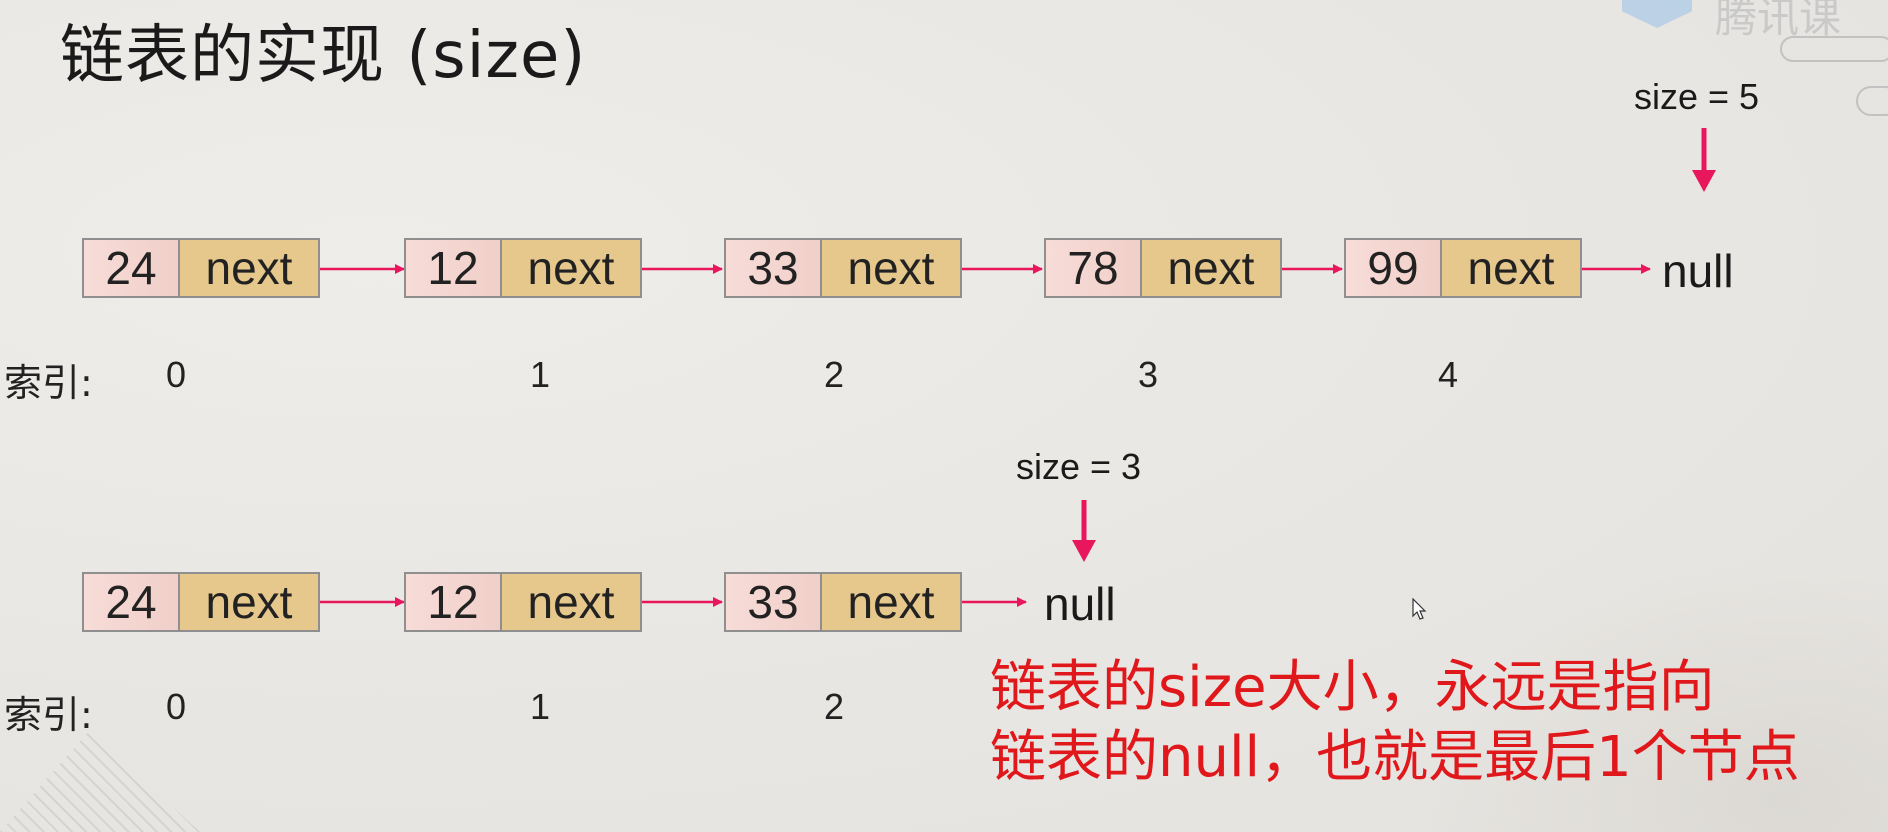 This screenshot has height=832, width=1888. I want to click on list2-null-label: null, so click(1080, 604).